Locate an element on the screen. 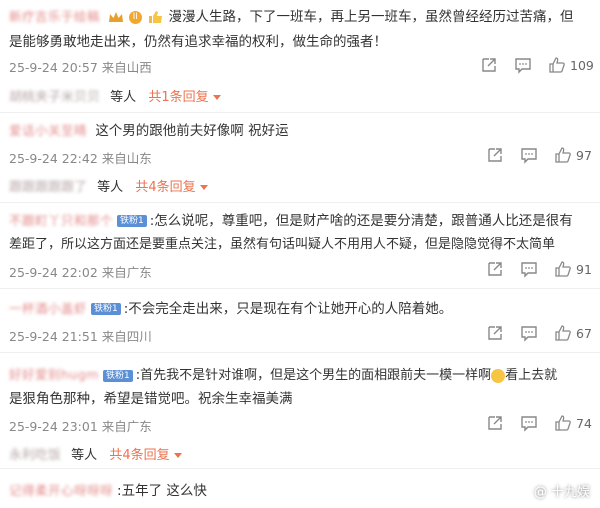 This screenshot has height=508, width=600. comment-username: 爱话小关至晴 is located at coordinates (48, 131).